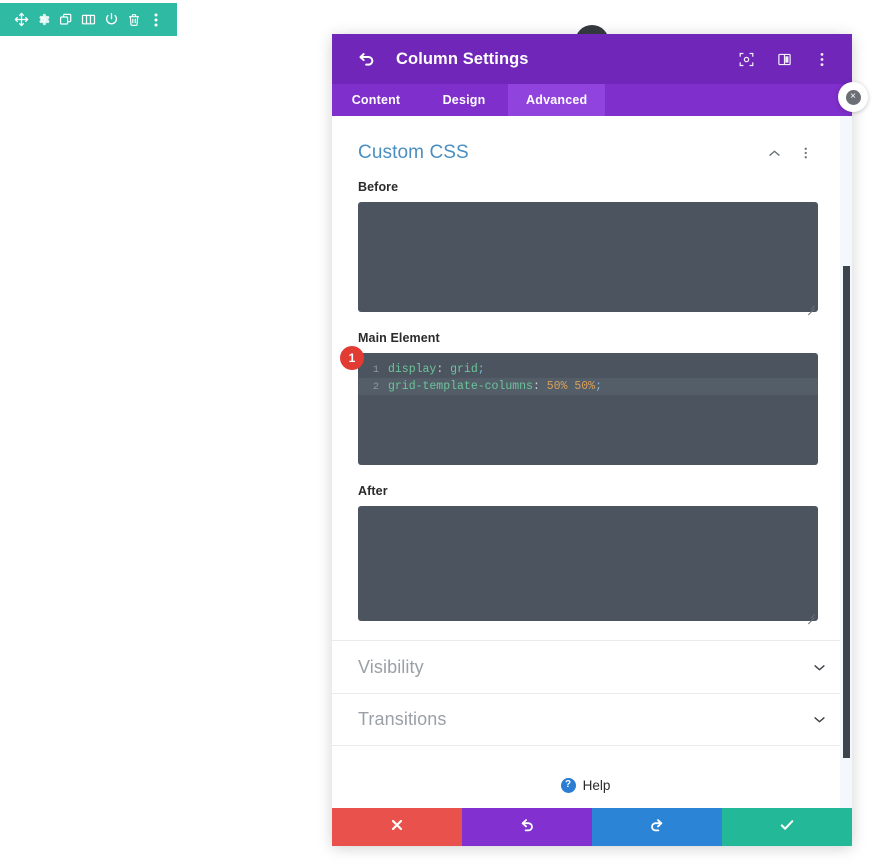 This screenshot has height=867, width=880. What do you see at coordinates (378, 187) in the screenshot?
I see `before-field-label: Before` at bounding box center [378, 187].